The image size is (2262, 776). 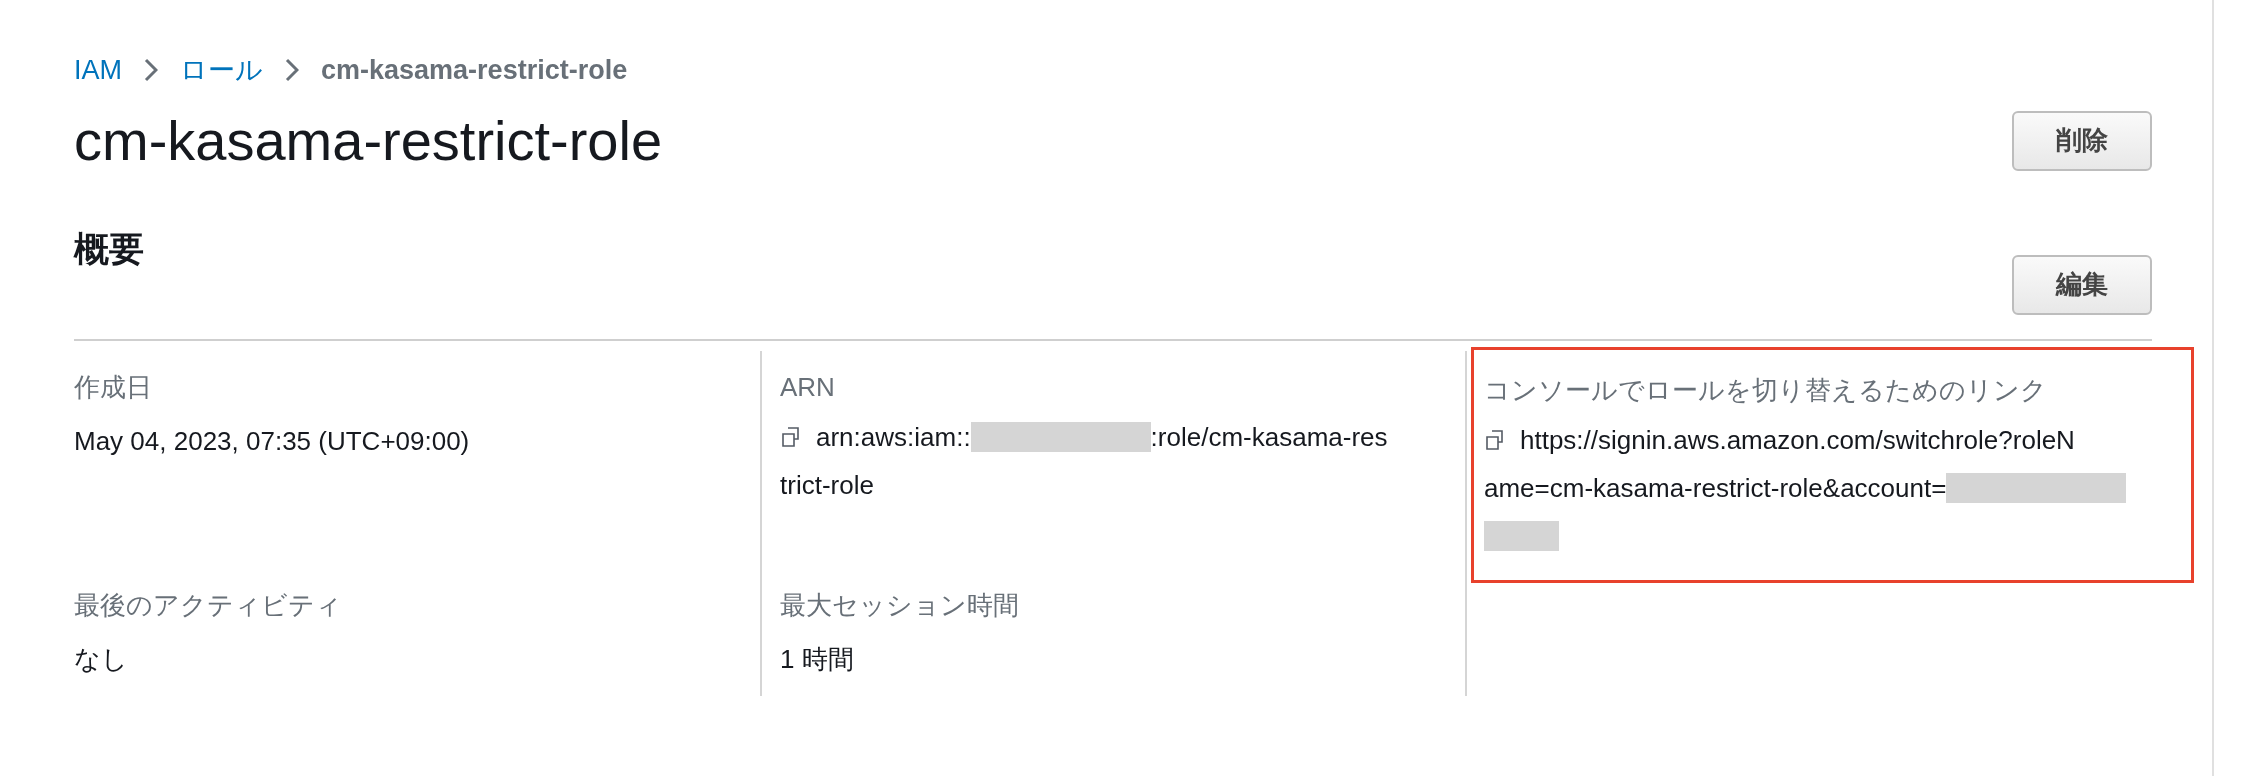 What do you see at coordinates (208, 605) in the screenshot?
I see `field-label: 最後のアクティビティ` at bounding box center [208, 605].